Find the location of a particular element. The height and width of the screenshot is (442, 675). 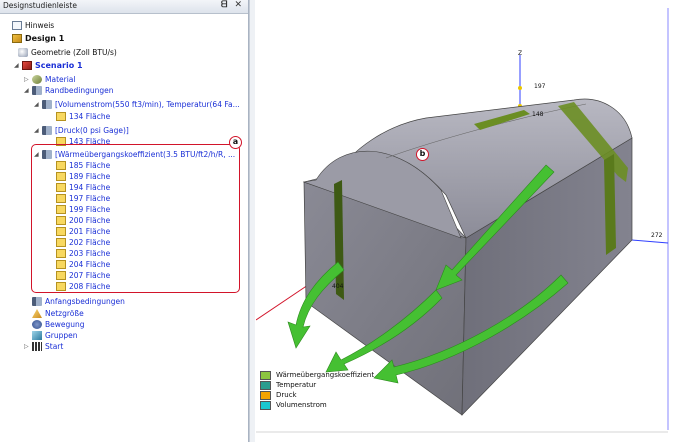

tree-item-bc-pressure: [Druck(0 psi Gage)] is located at coordinates (85, 130).